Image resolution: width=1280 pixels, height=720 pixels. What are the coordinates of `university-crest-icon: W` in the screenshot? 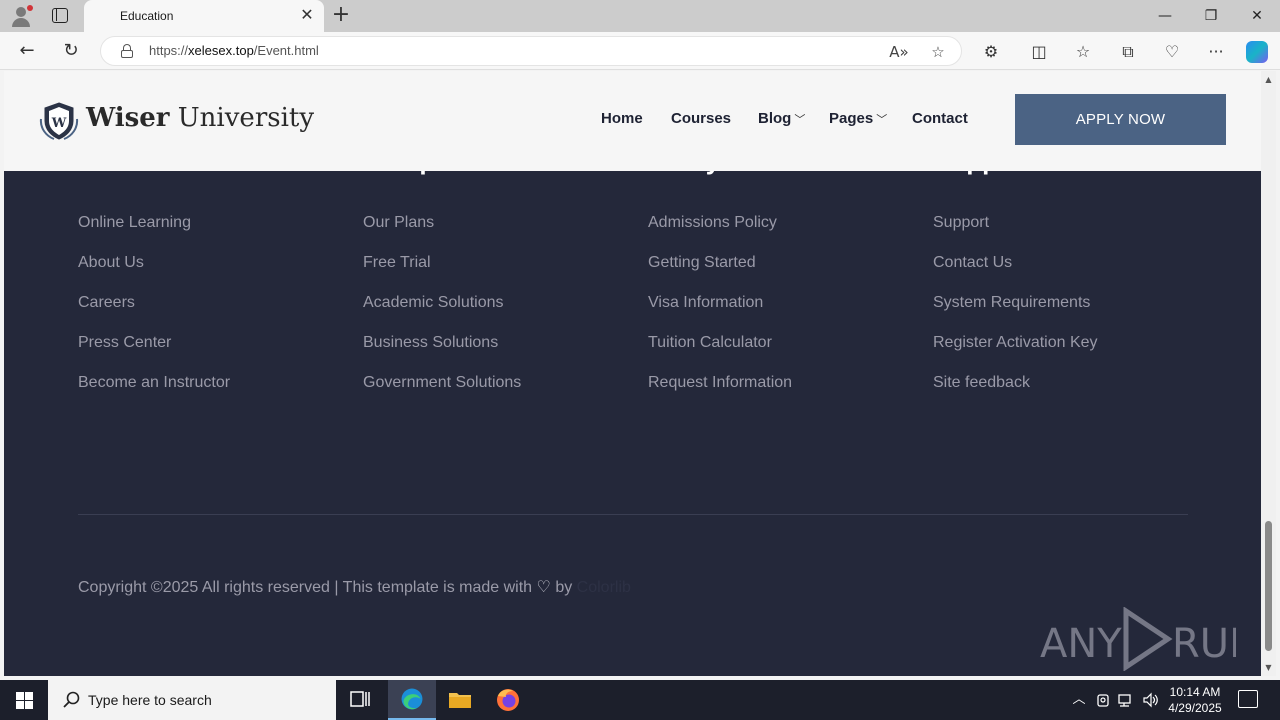 It's located at (59, 121).